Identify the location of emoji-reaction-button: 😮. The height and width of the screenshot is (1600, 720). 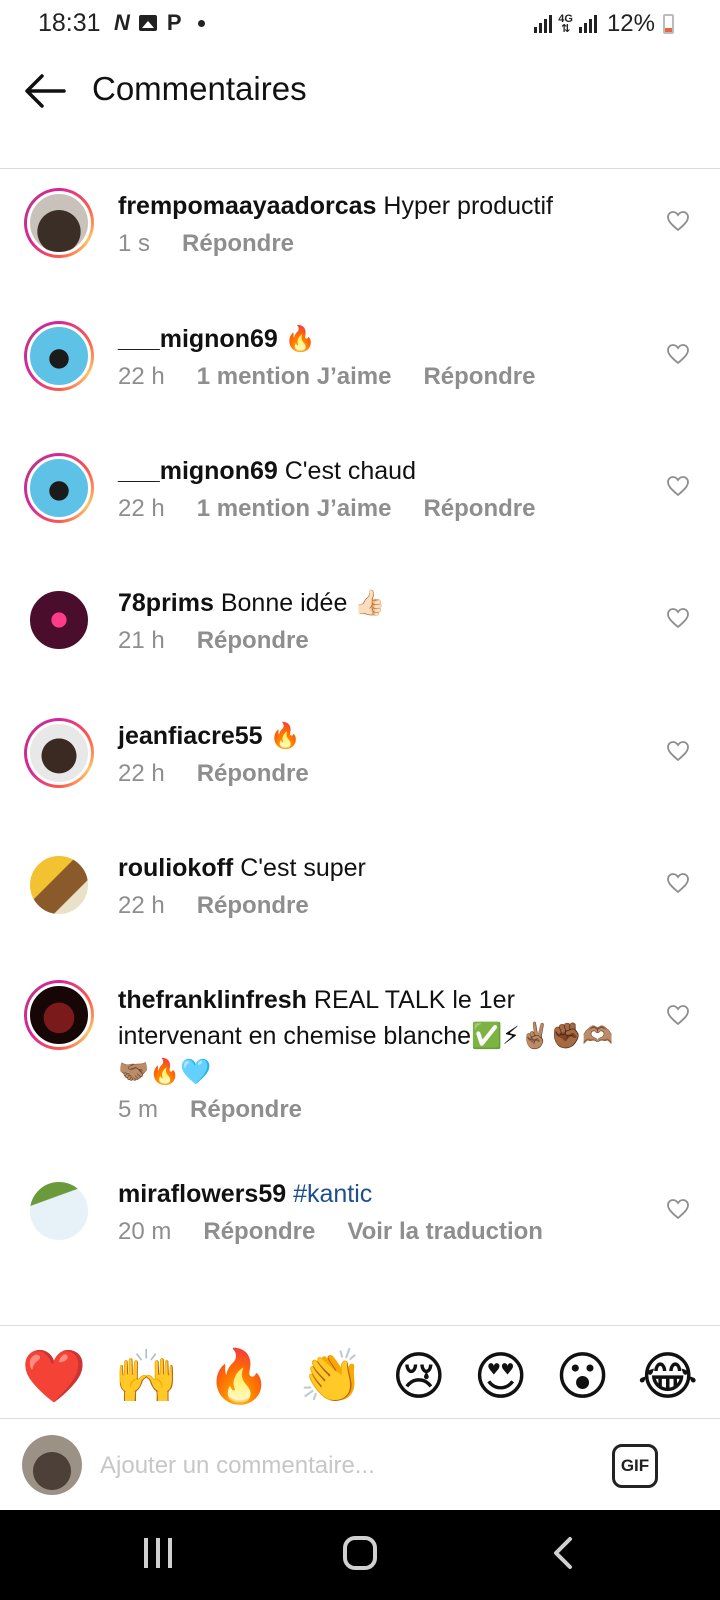
(582, 1377).